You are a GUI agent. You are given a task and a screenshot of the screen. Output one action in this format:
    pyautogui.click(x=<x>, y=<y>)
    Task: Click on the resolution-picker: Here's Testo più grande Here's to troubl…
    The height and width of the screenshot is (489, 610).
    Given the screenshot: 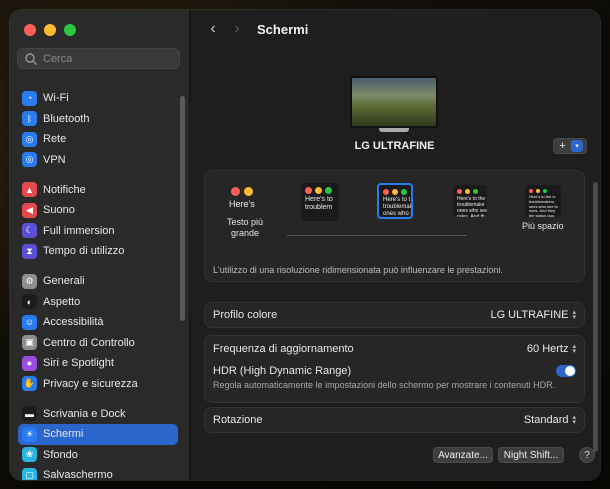 What is the action you would take?
    pyautogui.click(x=394, y=226)
    